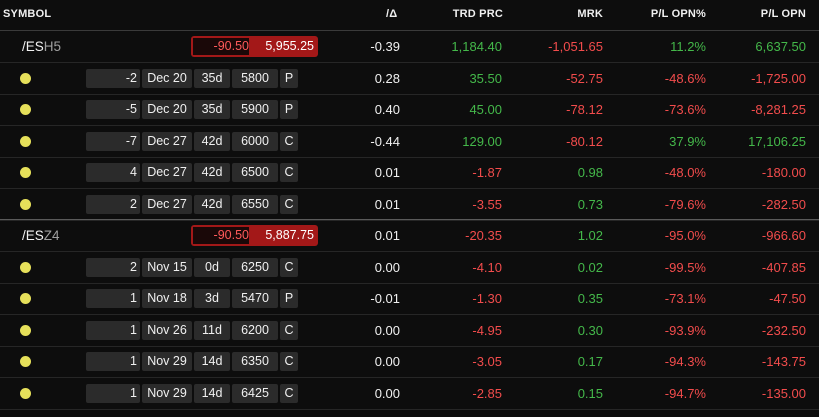 This screenshot has width=819, height=417. What do you see at coordinates (255, 361) in the screenshot?
I see `leg-strike: 6350` at bounding box center [255, 361].